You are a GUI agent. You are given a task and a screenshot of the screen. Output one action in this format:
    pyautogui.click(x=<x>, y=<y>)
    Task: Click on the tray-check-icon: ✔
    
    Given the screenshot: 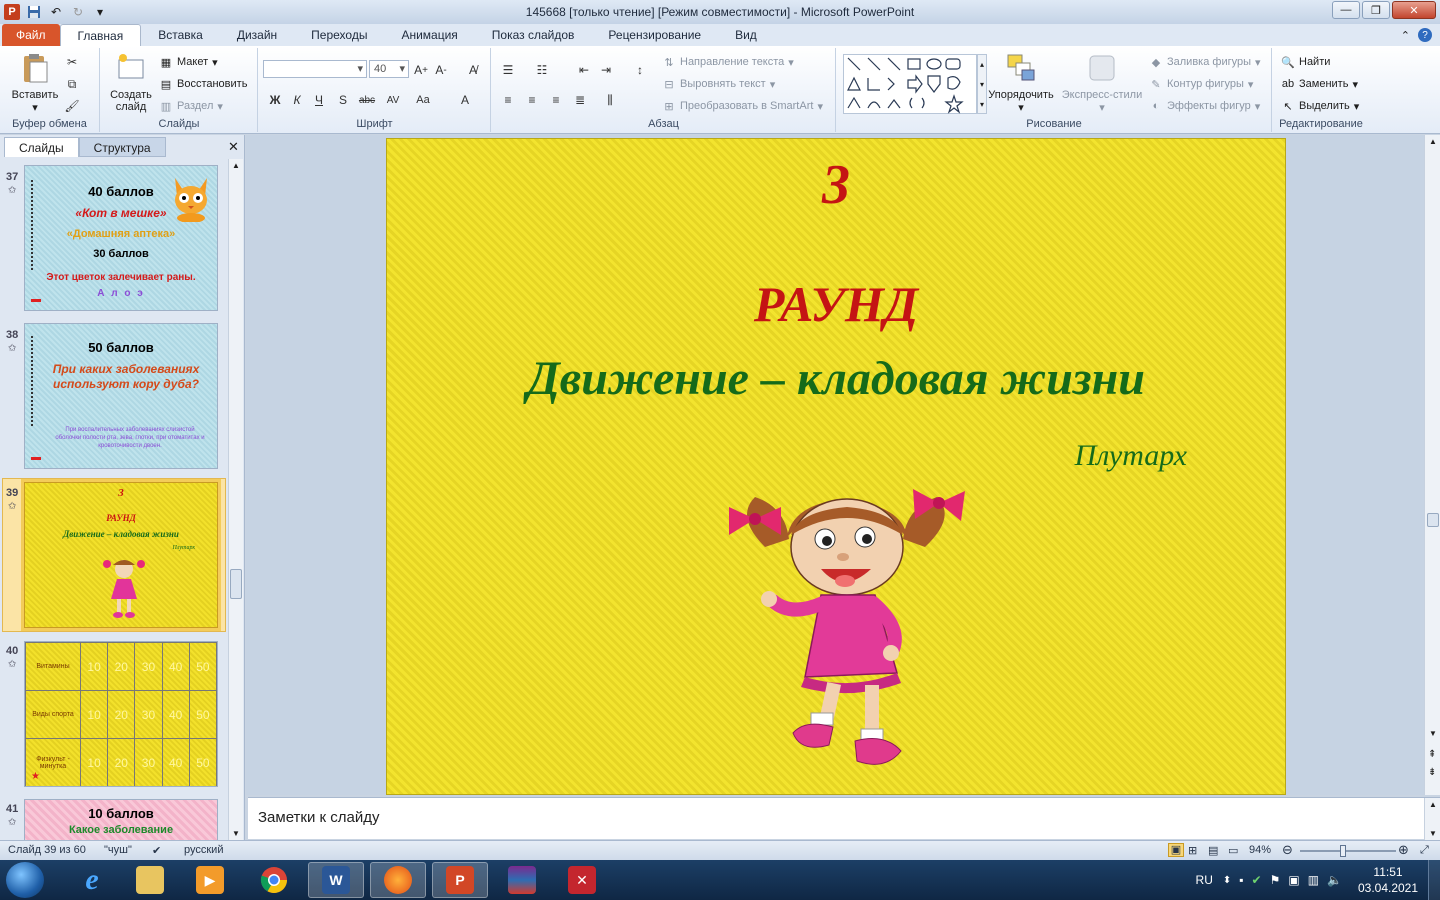 What is the action you would take?
    pyautogui.click(x=1257, y=880)
    